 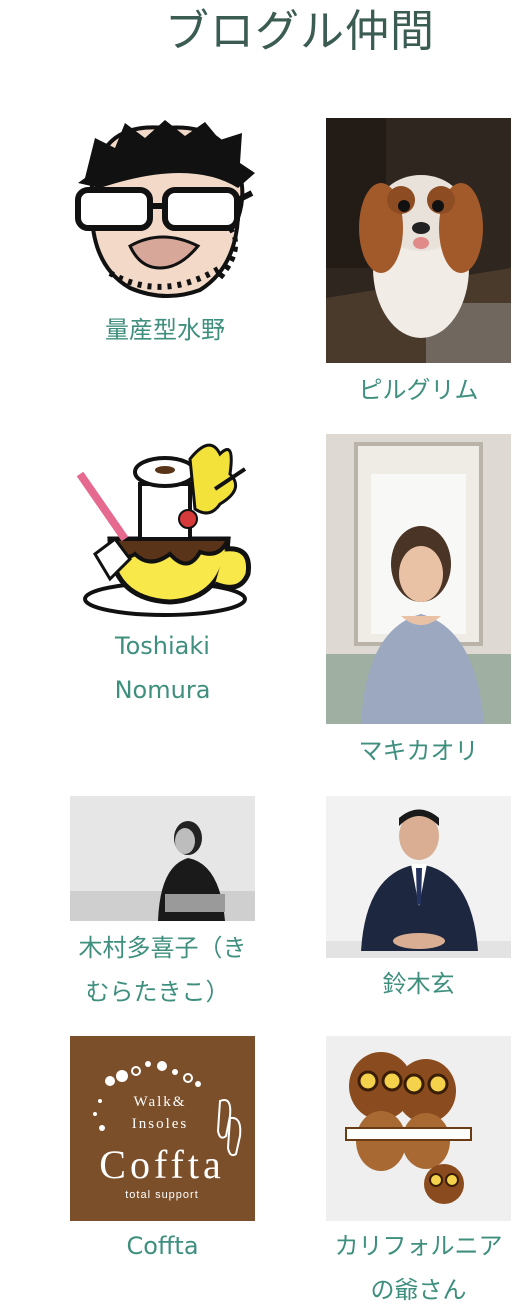 What do you see at coordinates (165, 330) in the screenshot?
I see `member-name: 量産型水野` at bounding box center [165, 330].